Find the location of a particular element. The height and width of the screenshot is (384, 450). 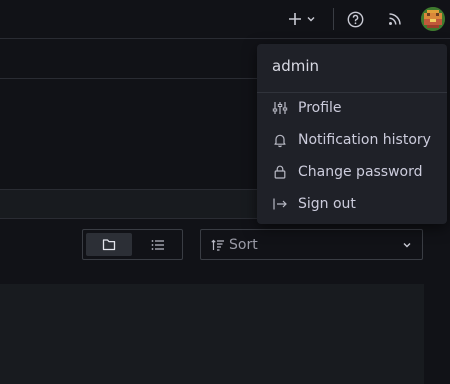

sign-out-icon is located at coordinates (280, 204).